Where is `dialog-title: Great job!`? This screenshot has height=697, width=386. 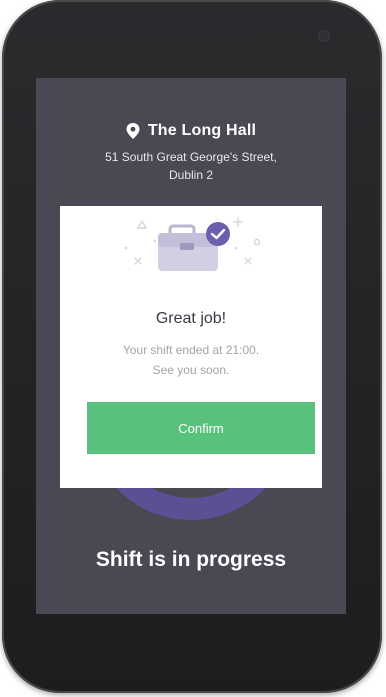
dialog-title: Great job! is located at coordinates (191, 318).